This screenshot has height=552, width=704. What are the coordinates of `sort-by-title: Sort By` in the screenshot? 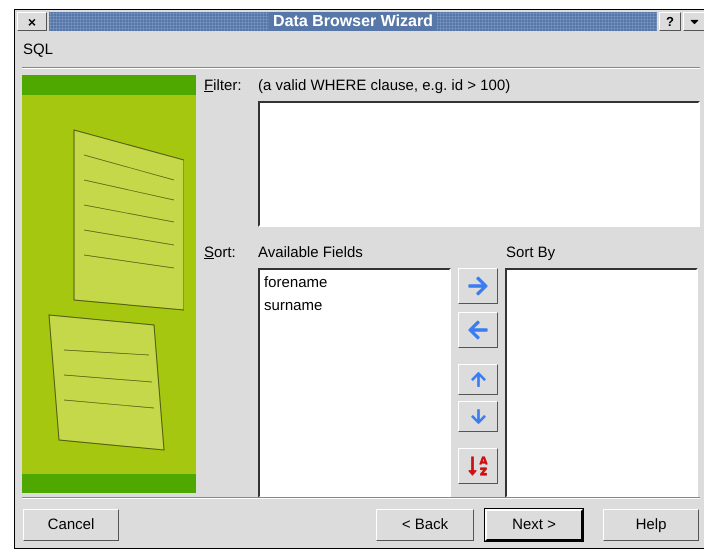 It's located at (531, 252).